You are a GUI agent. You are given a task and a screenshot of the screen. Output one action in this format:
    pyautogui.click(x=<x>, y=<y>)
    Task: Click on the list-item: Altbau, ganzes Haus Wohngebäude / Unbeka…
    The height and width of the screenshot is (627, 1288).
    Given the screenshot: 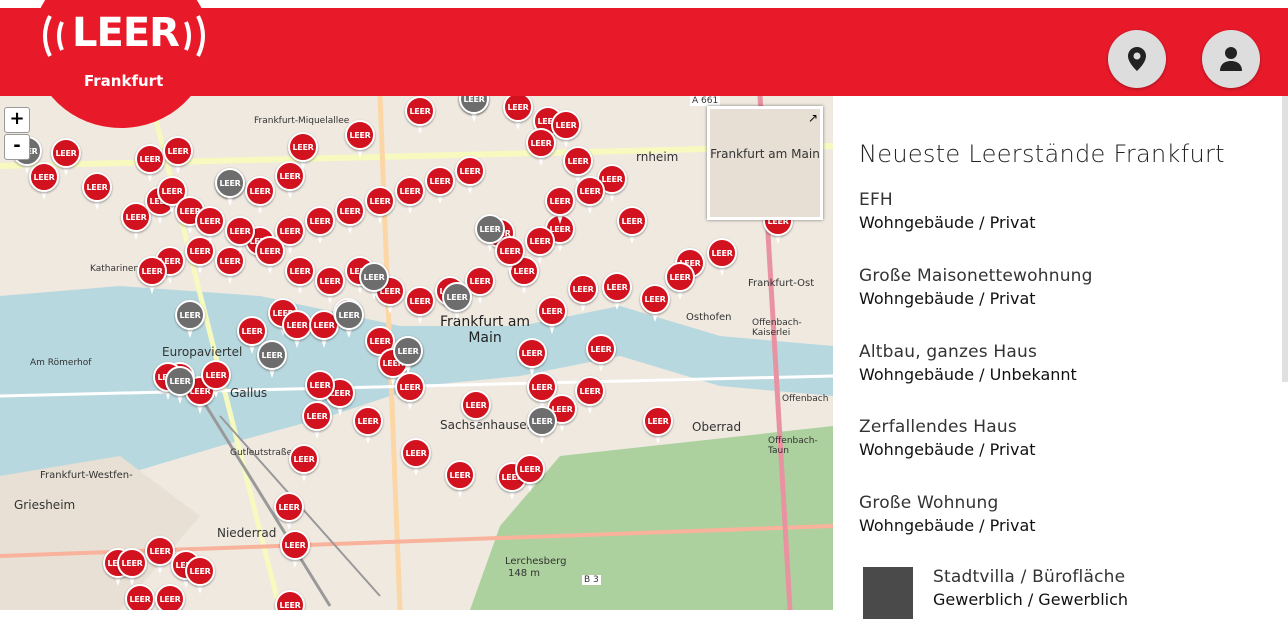 What is the action you would take?
    pyautogui.click(x=1069, y=363)
    